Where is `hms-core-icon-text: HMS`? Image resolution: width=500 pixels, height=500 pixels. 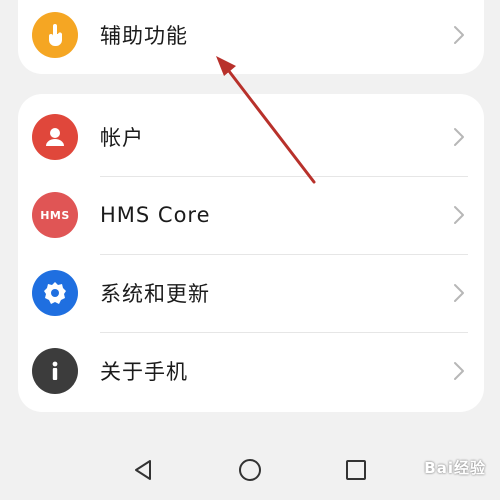 hms-core-icon-text: HMS is located at coordinates (55, 215).